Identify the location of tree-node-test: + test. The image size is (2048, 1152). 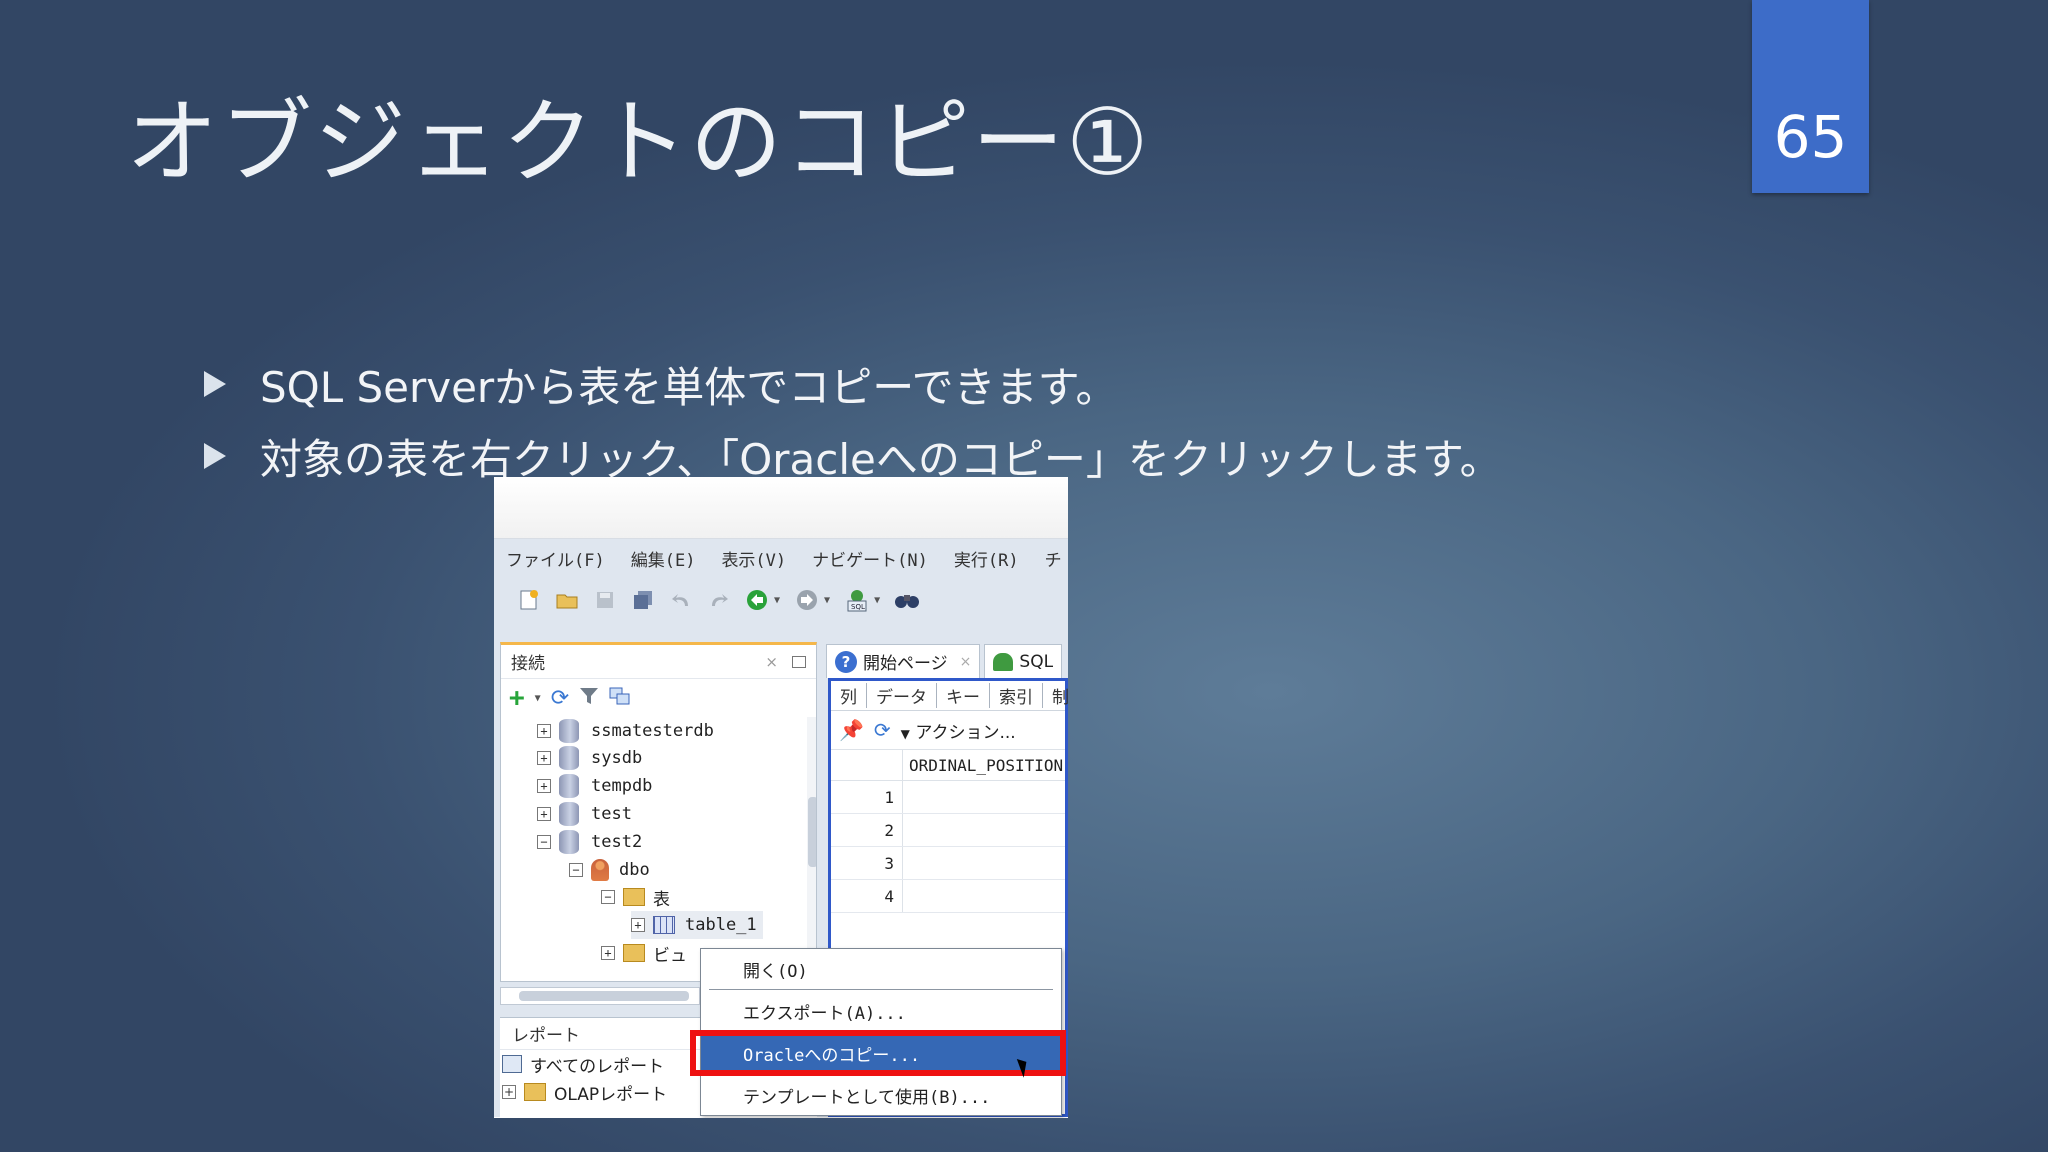
(584, 814).